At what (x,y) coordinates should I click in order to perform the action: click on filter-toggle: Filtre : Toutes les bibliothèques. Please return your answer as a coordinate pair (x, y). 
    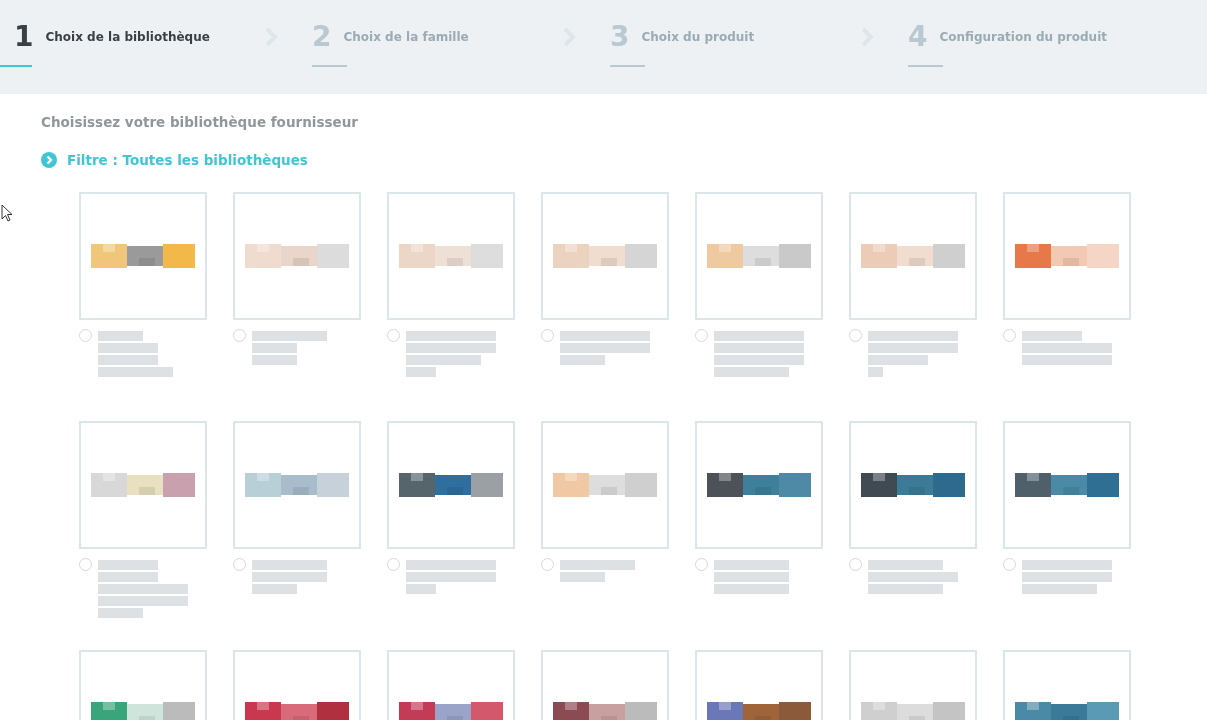
    Looking at the image, I should click on (624, 160).